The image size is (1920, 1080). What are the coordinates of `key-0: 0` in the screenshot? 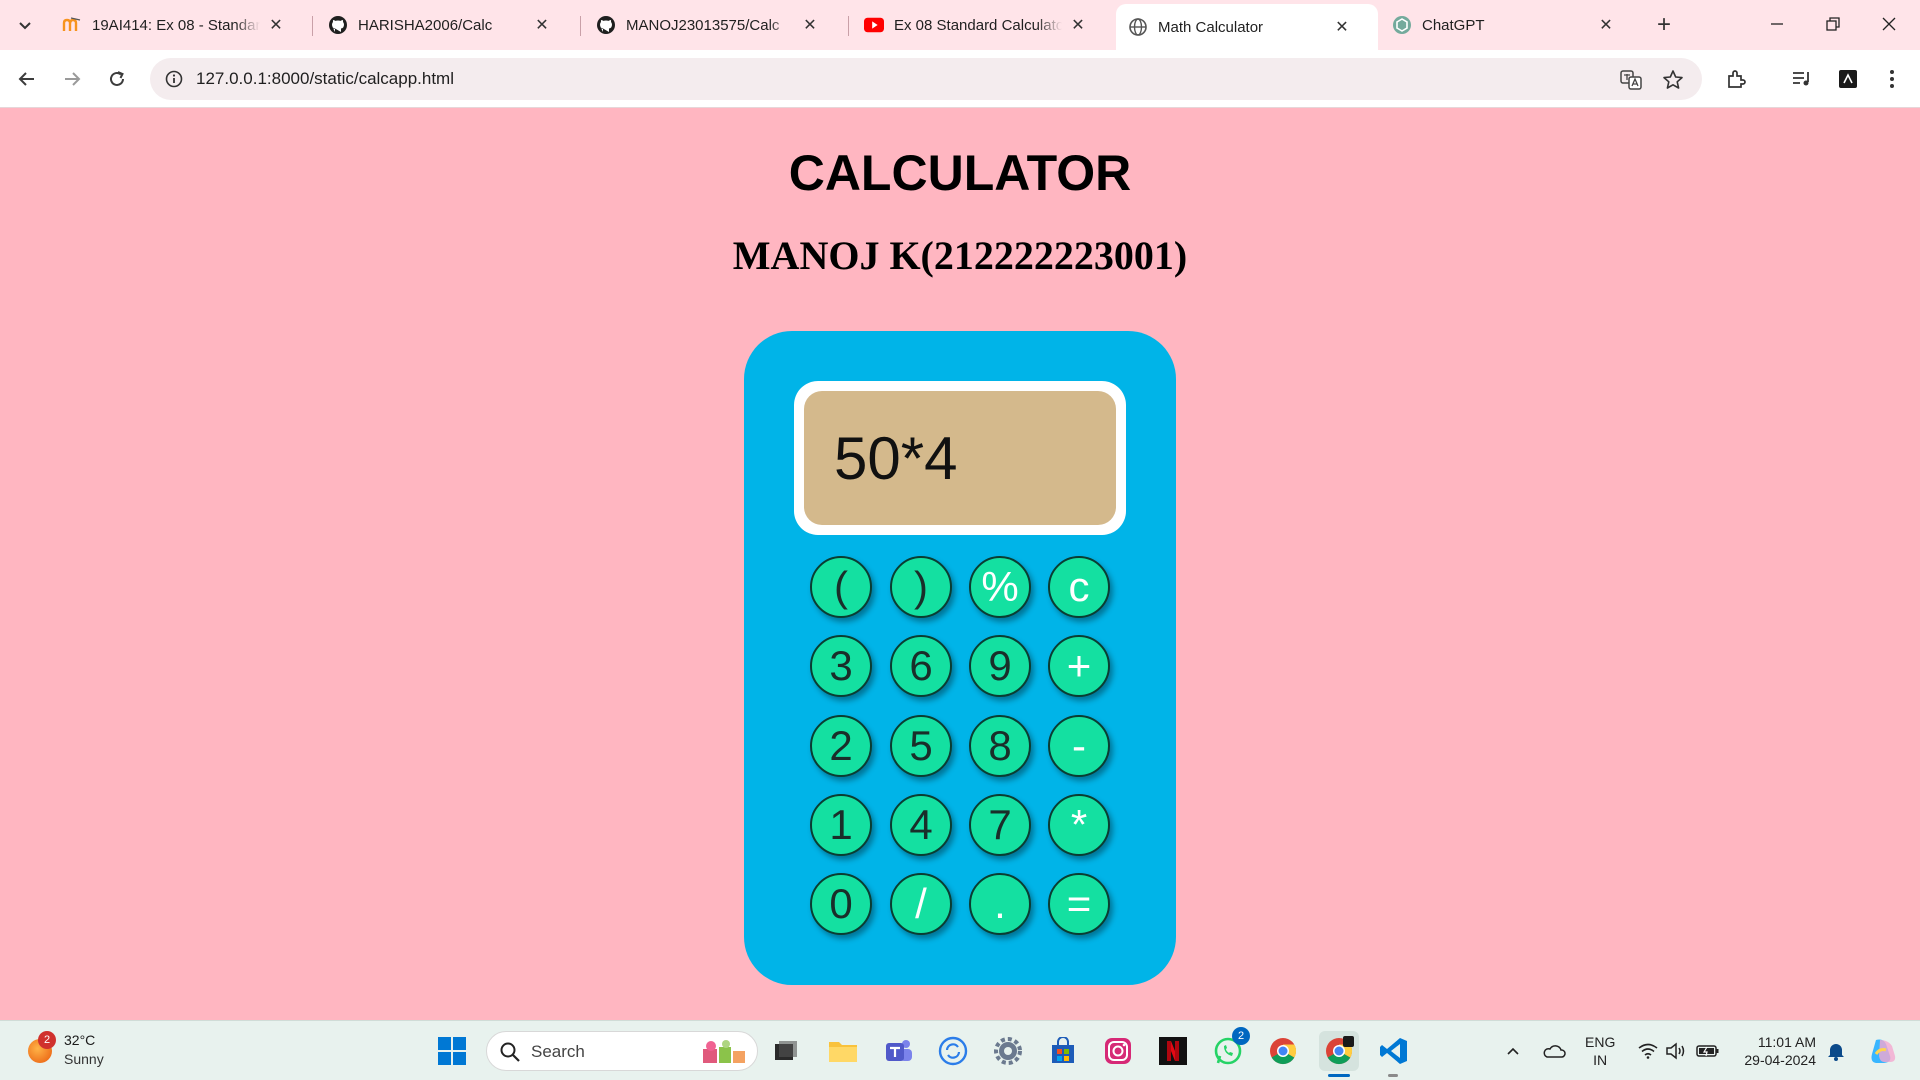 It's located at (841, 904).